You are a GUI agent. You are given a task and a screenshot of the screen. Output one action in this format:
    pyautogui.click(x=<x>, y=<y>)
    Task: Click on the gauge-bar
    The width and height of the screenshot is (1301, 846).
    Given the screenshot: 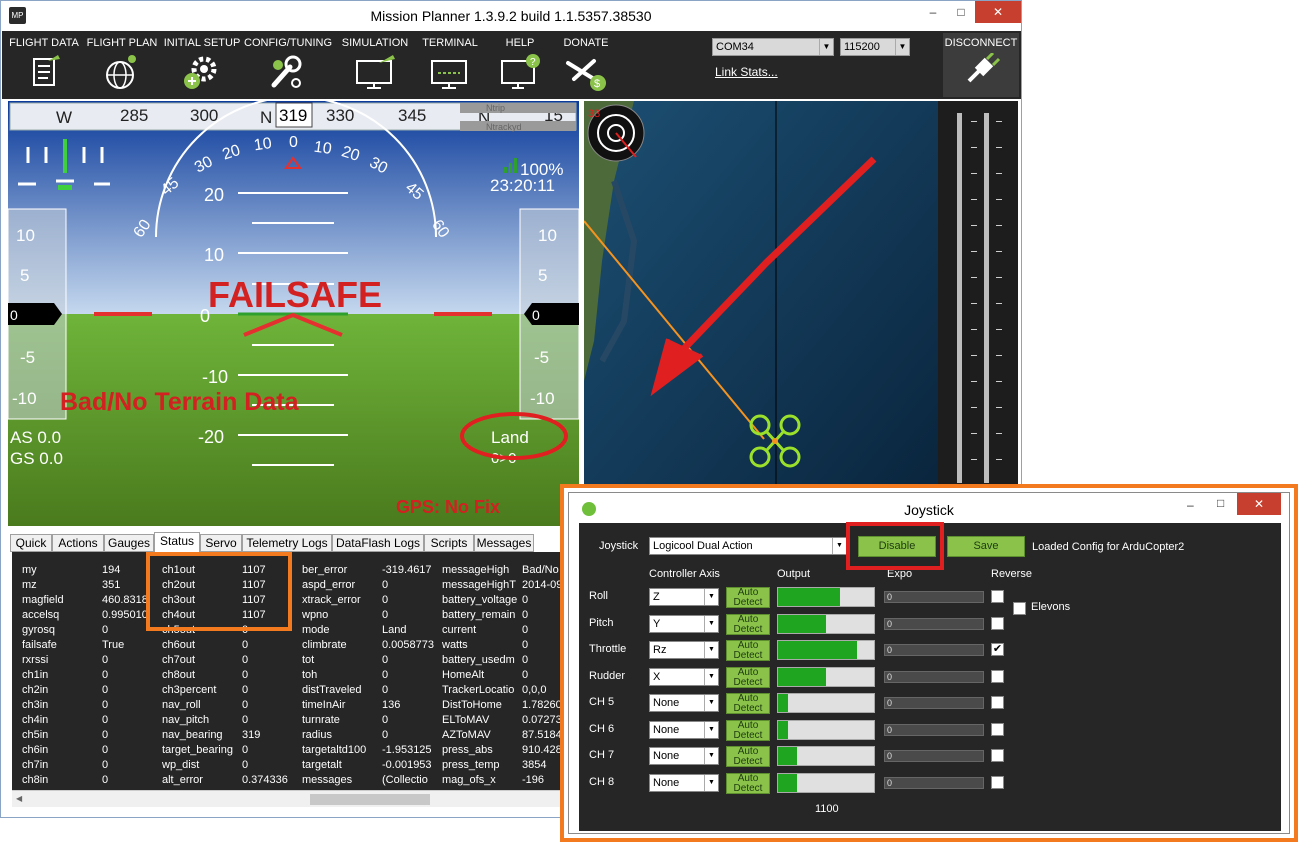 What is the action you would take?
    pyautogui.click(x=986, y=298)
    